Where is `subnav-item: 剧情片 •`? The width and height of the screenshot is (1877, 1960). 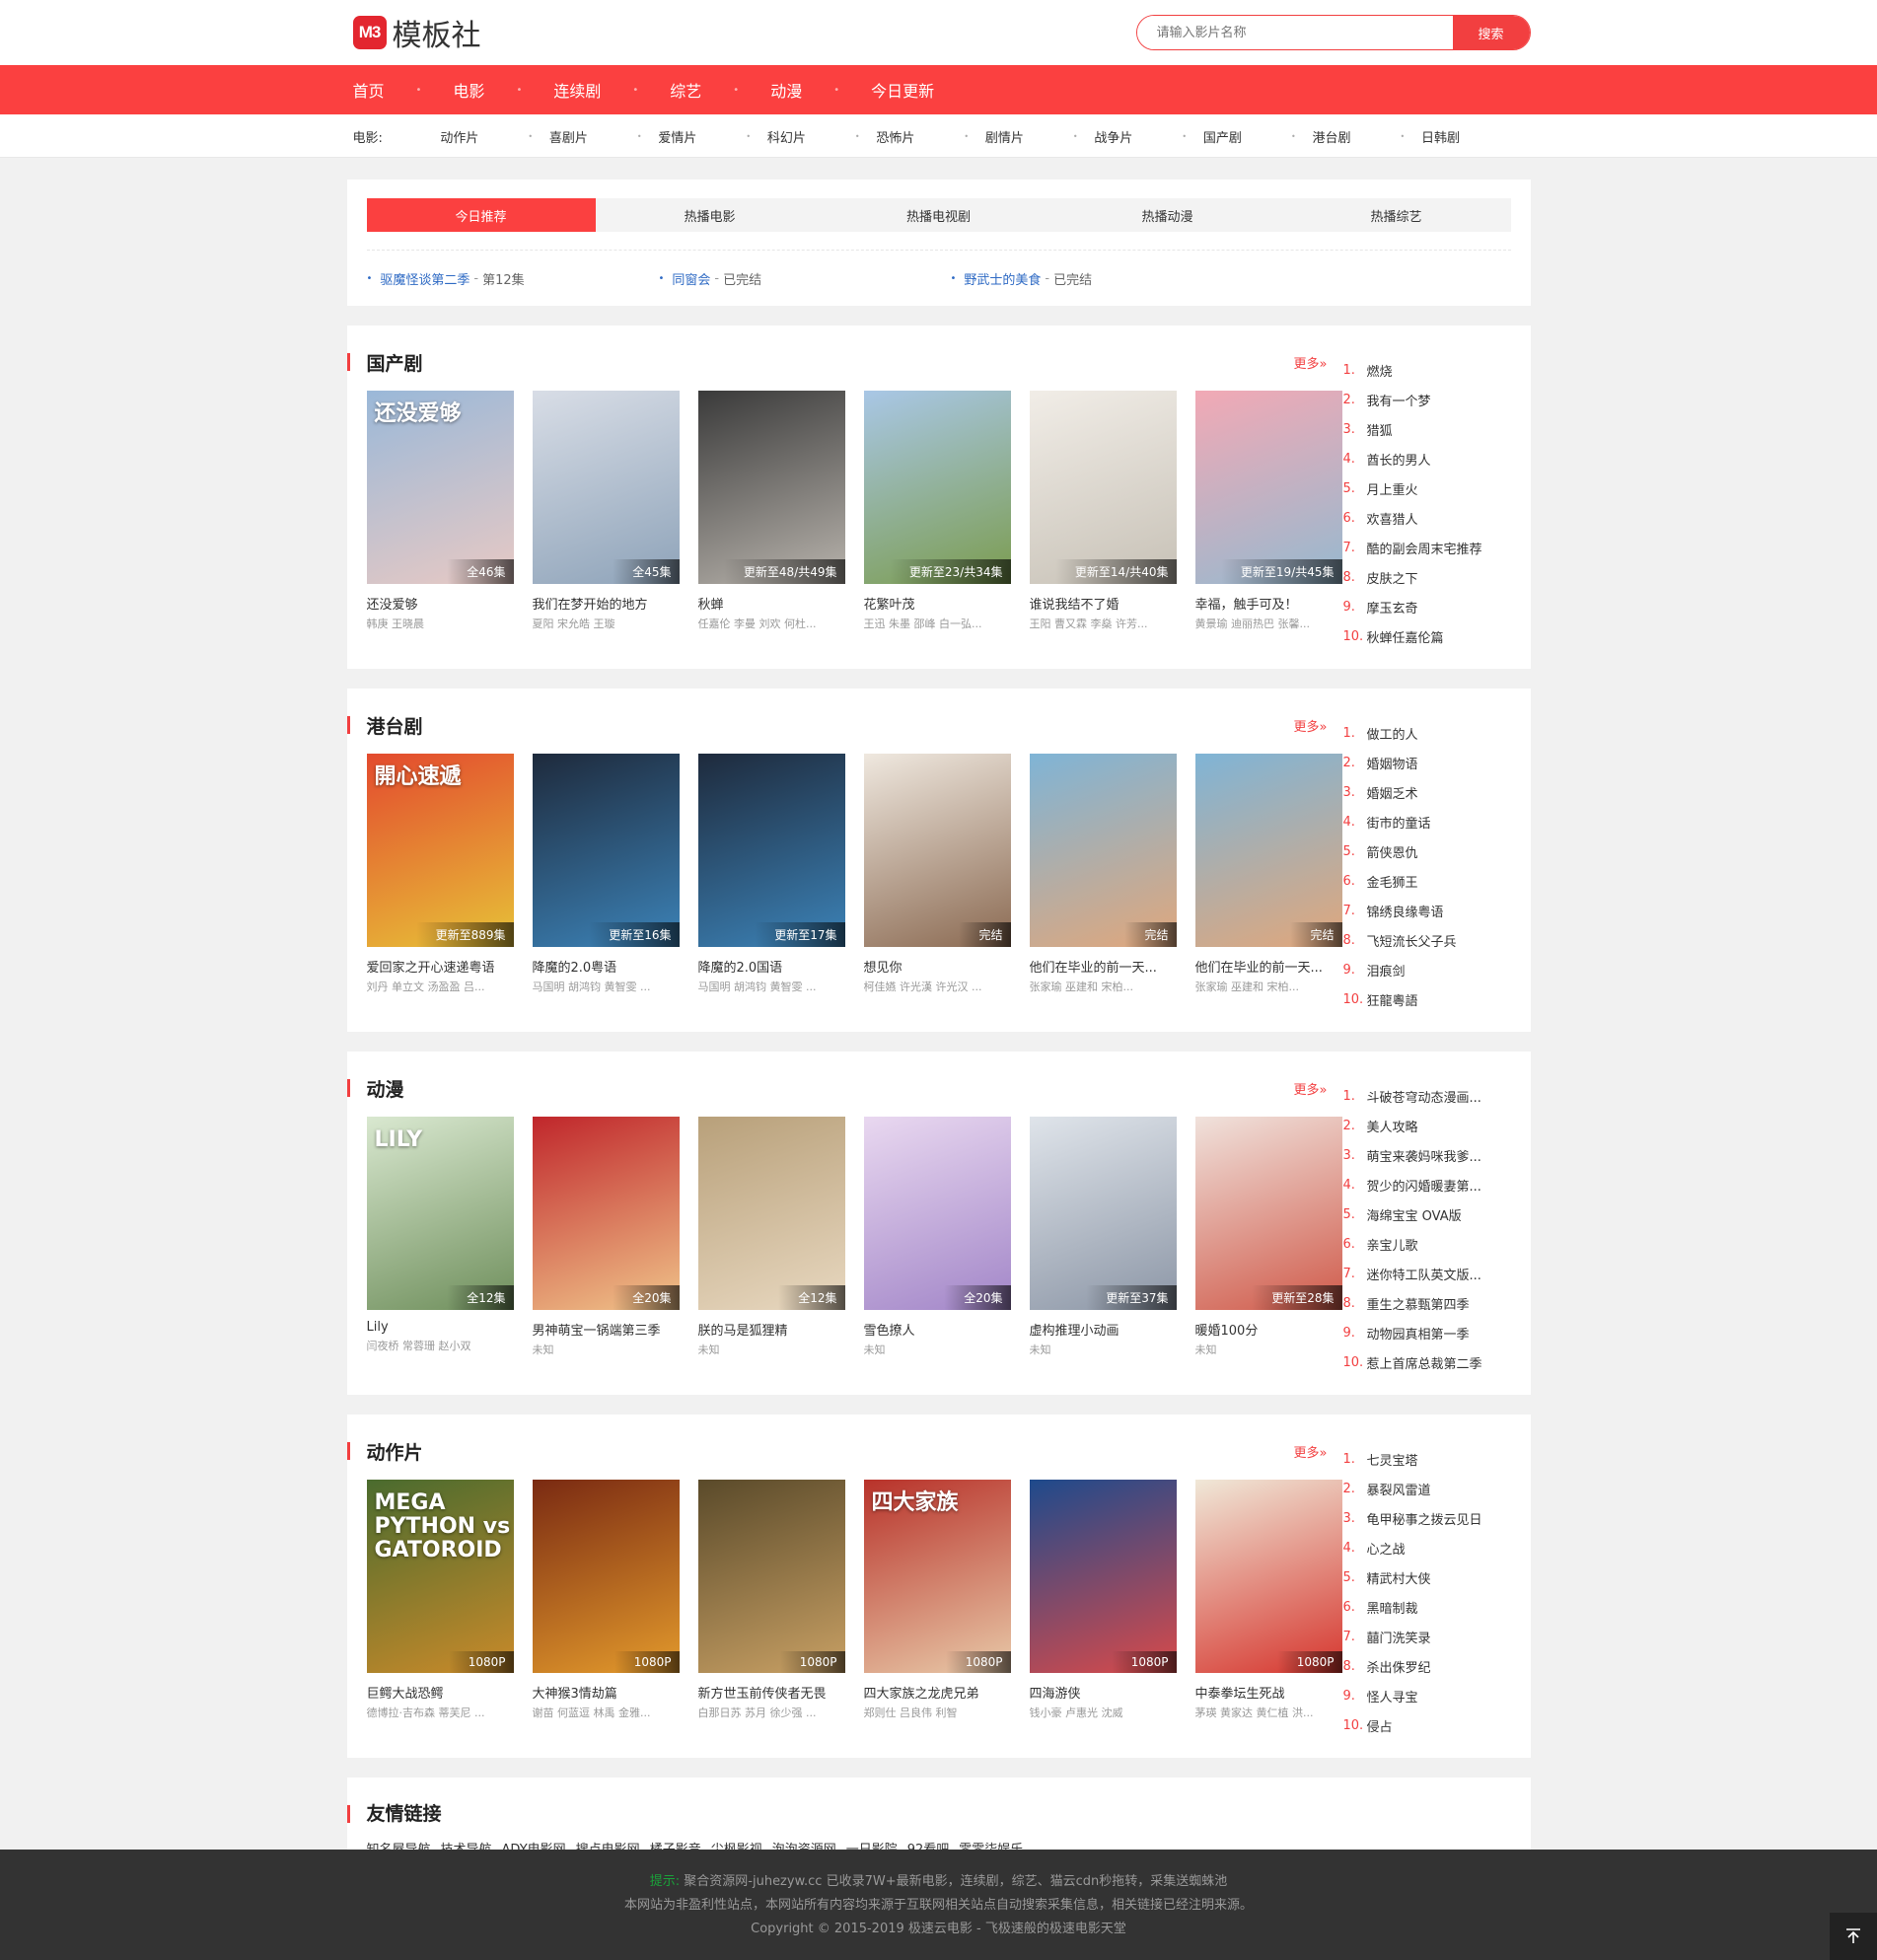
subnav-item: 剧情片 • is located at coordinates (1040, 136).